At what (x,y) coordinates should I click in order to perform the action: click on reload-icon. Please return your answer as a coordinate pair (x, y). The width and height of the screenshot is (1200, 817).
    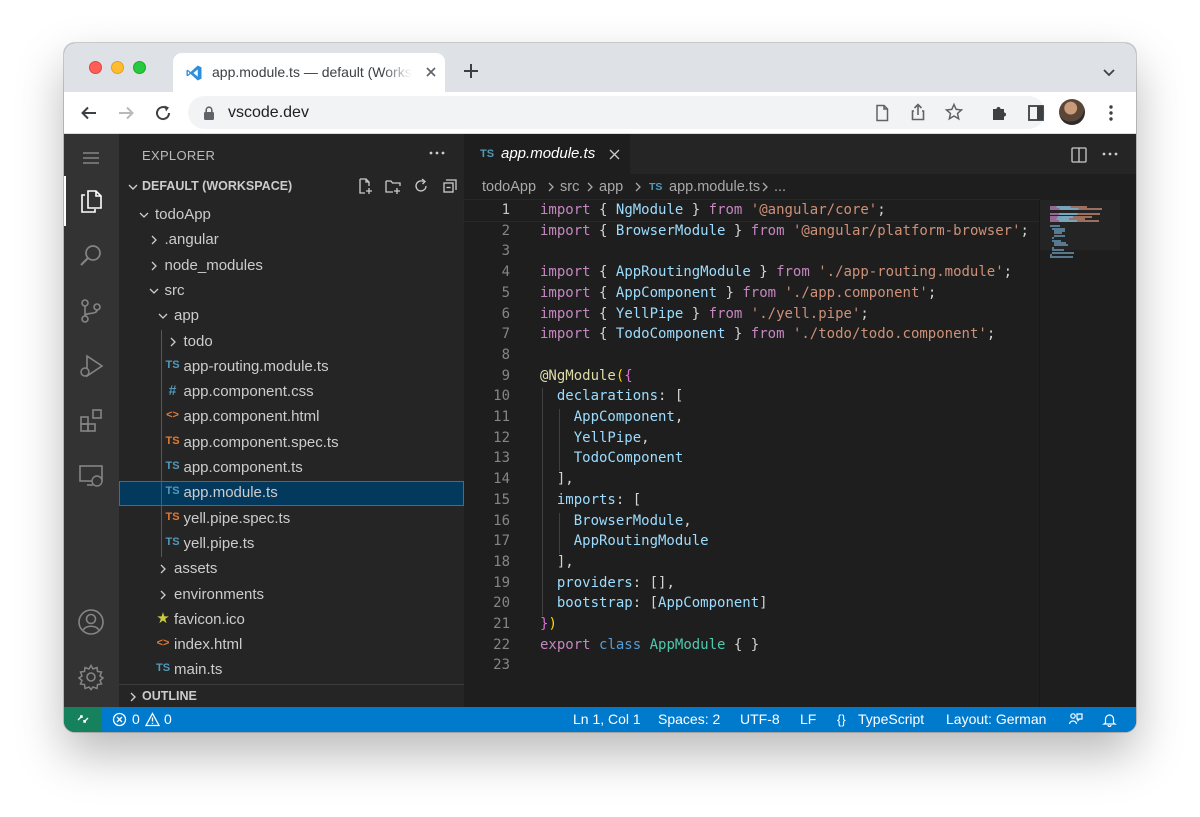
    Looking at the image, I should click on (163, 113).